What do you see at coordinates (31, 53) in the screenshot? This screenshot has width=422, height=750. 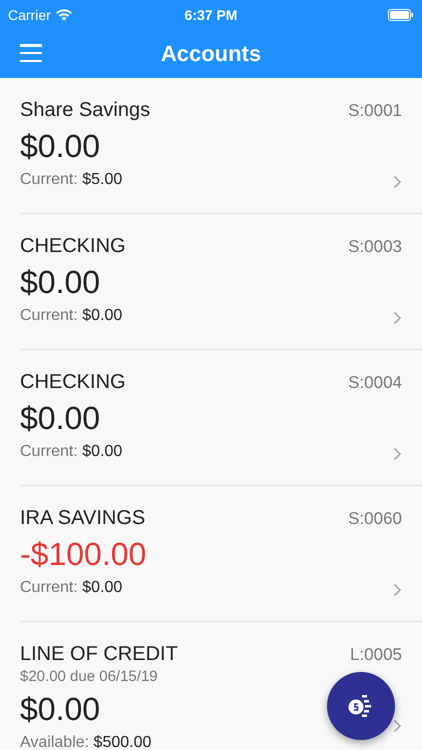 I see `menu-button` at bounding box center [31, 53].